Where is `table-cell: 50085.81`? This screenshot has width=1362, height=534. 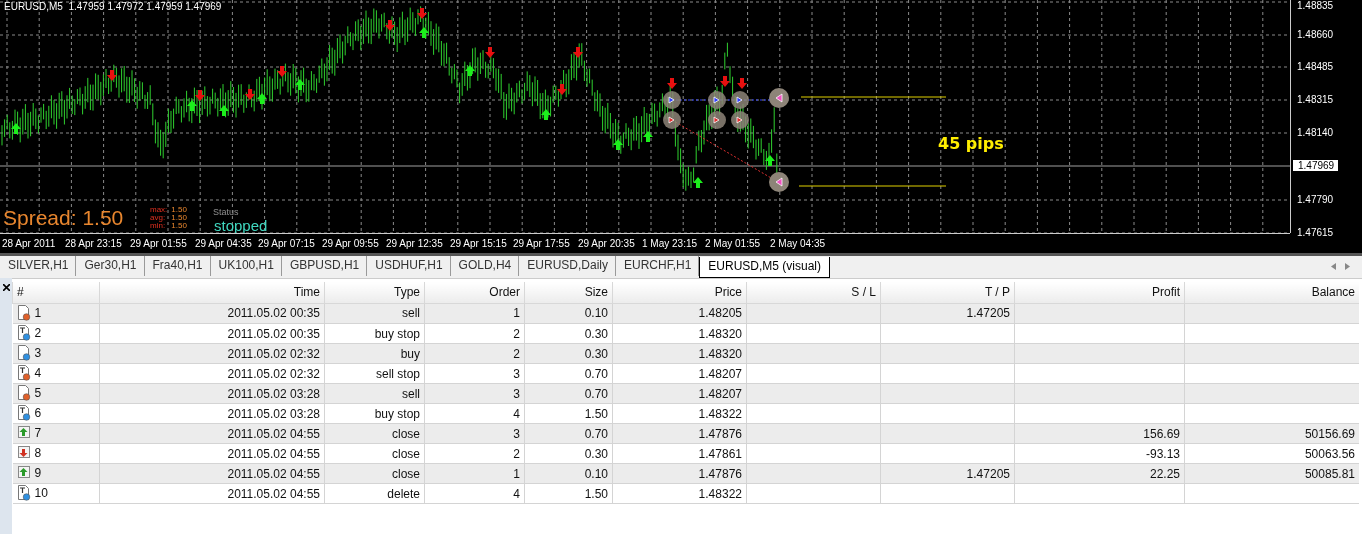
table-cell: 50085.81 is located at coordinates (1271, 473).